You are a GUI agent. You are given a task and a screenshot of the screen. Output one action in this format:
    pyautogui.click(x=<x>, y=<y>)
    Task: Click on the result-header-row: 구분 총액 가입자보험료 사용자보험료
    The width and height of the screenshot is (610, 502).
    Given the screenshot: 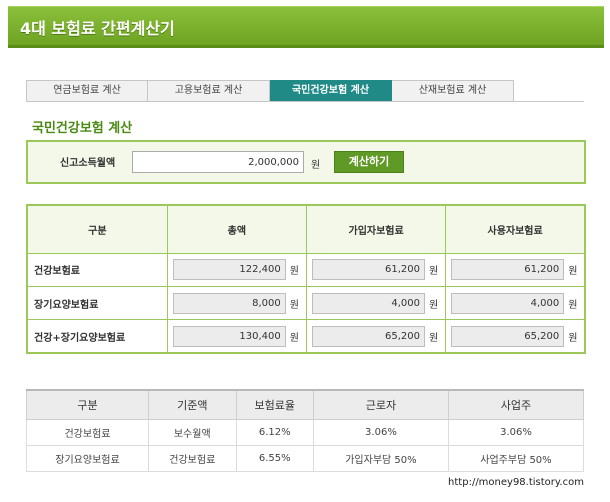 What is the action you would take?
    pyautogui.click(x=306, y=229)
    